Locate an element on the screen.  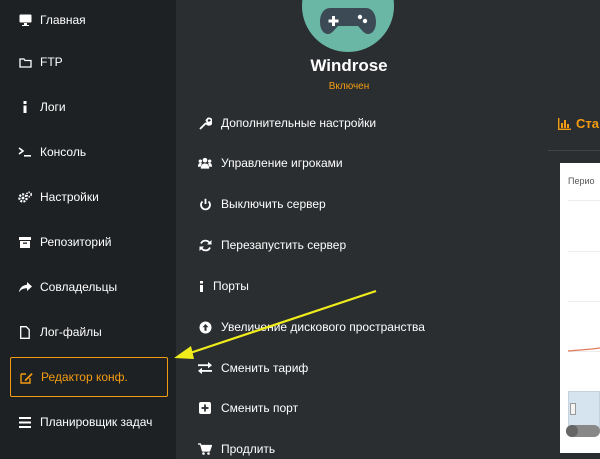
sidebar-item-label: Логи is located at coordinates (53, 107).